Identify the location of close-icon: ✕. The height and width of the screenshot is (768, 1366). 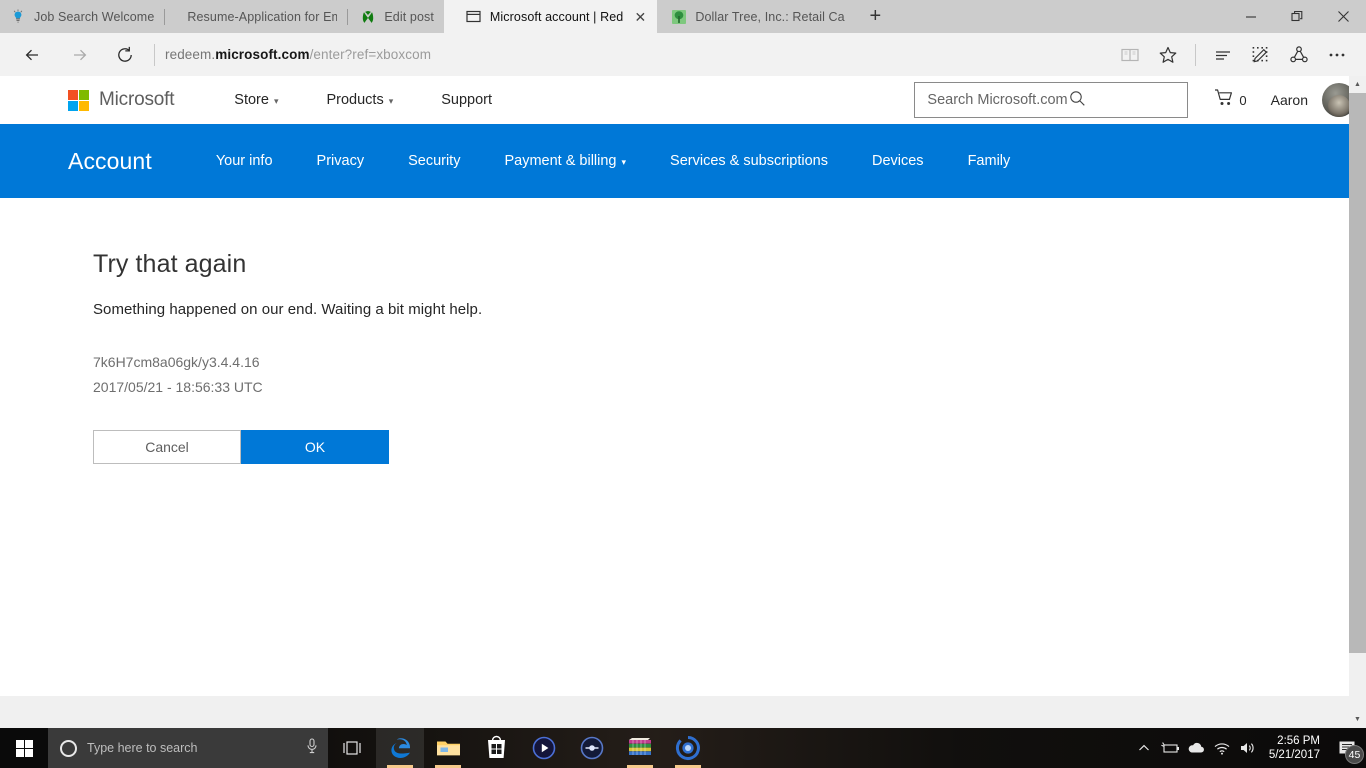
(640, 17).